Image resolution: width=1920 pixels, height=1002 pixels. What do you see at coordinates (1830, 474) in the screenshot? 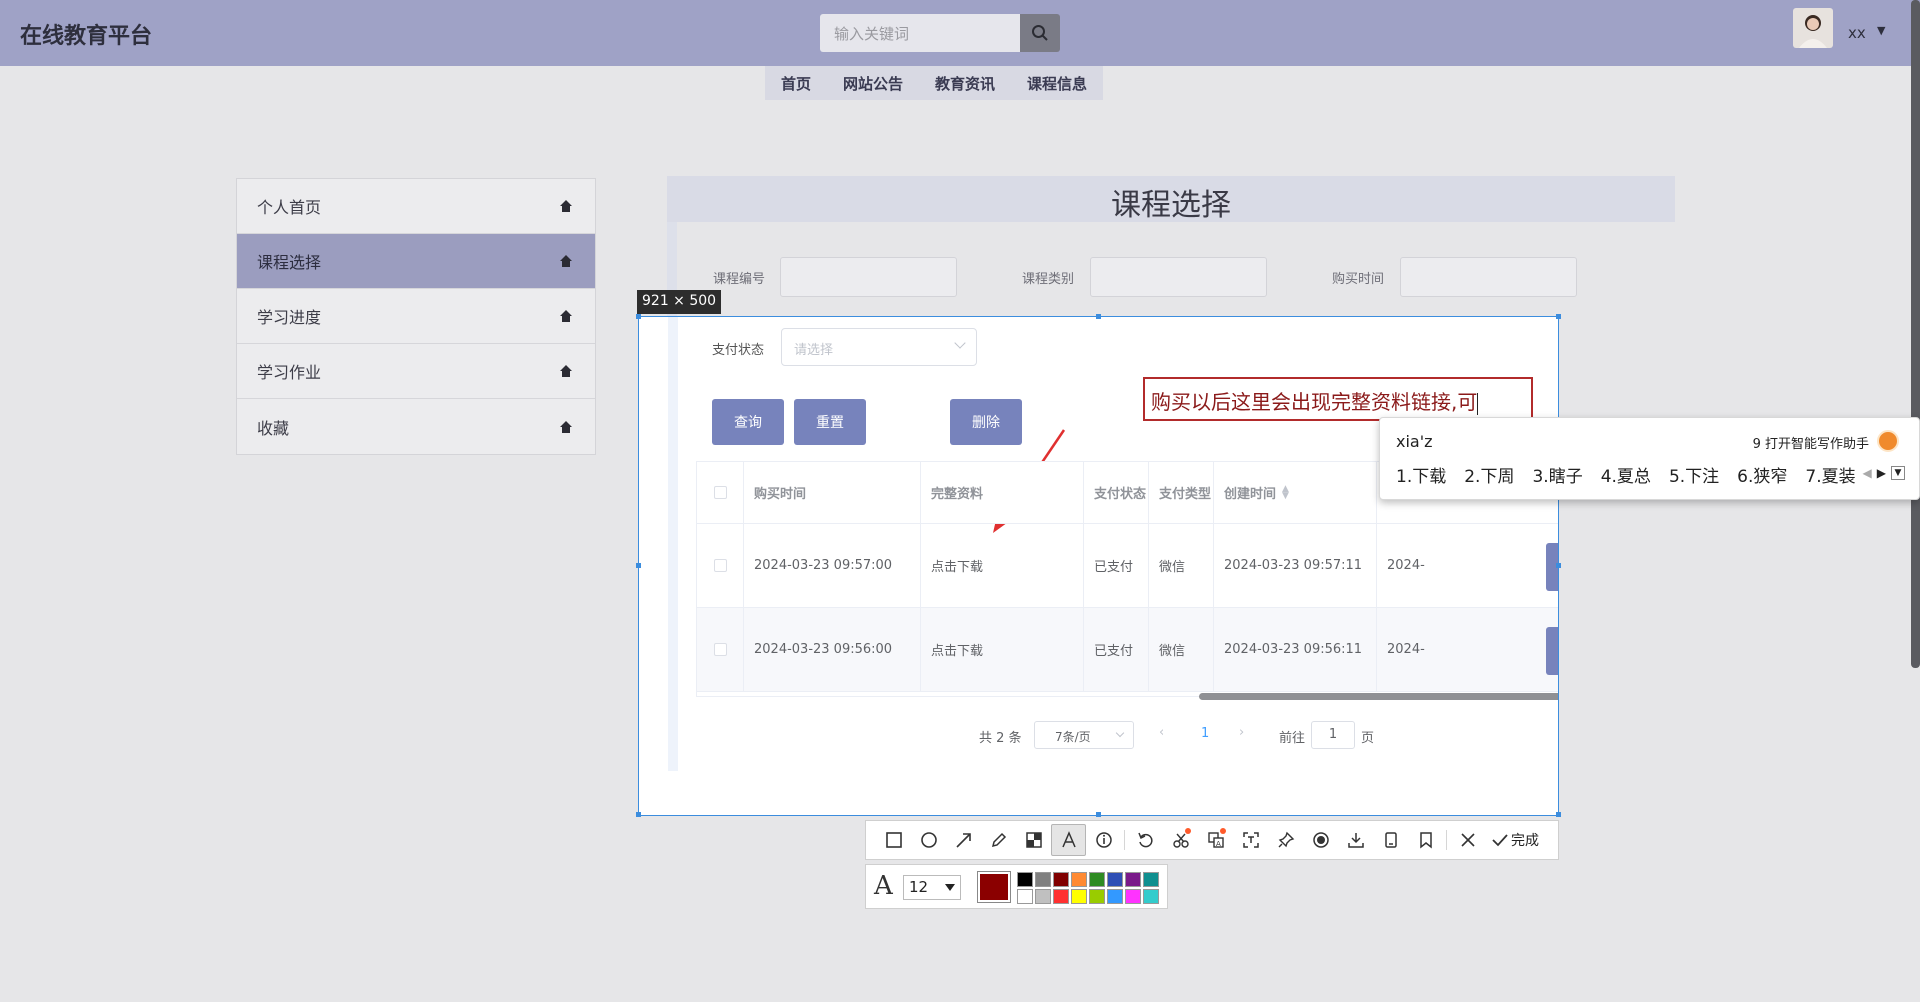
I see `ime-candidate: 7.夏装` at bounding box center [1830, 474].